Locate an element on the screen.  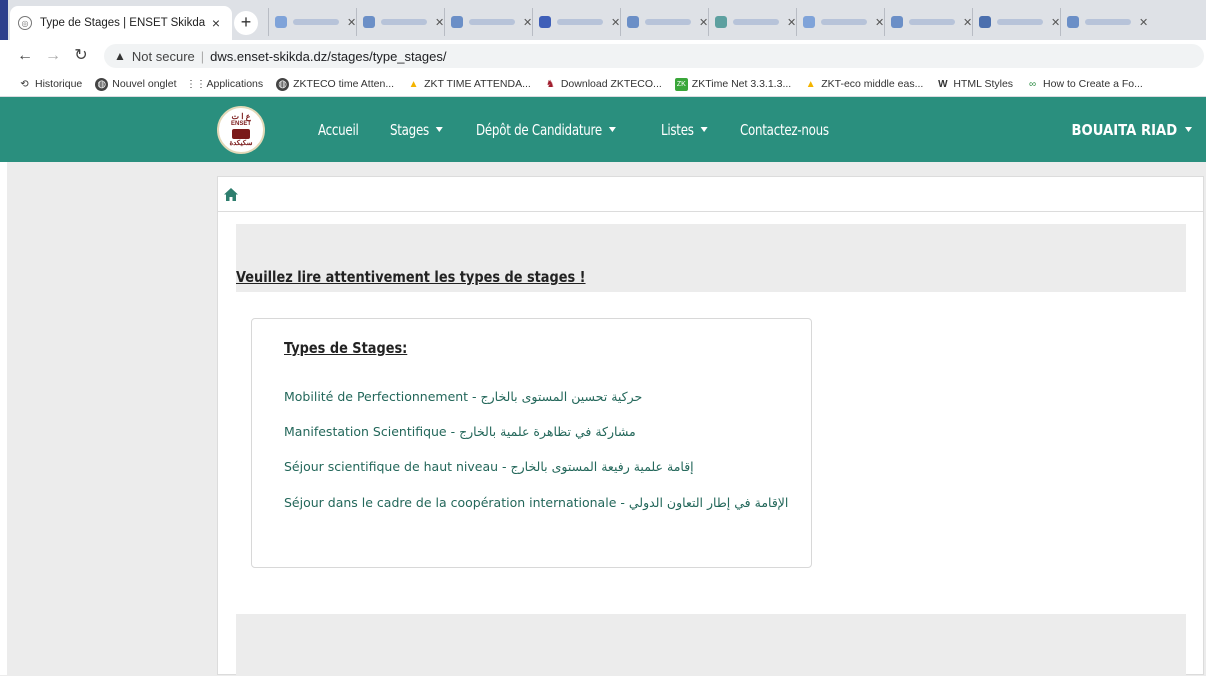
browser-tab-active: ◎ Type de Stages | ENSET Skikda × is located at coordinates (121, 23).